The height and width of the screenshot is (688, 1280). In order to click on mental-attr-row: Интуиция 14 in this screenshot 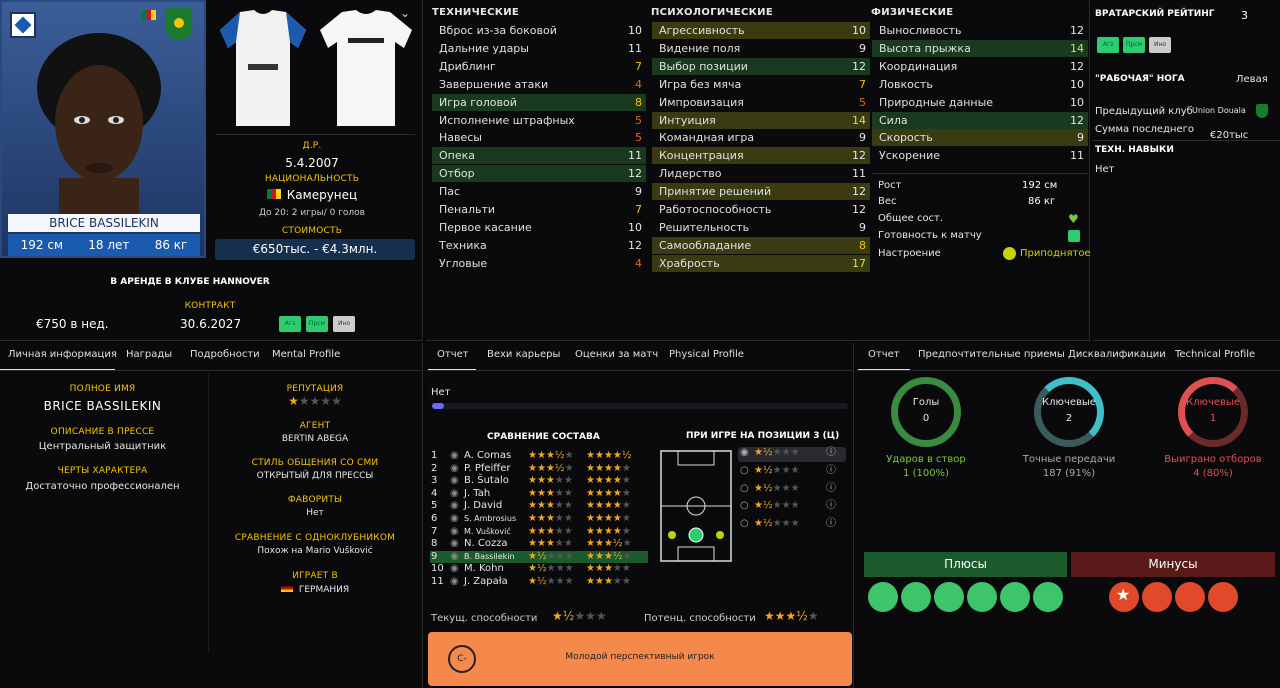, I will do `click(761, 120)`.